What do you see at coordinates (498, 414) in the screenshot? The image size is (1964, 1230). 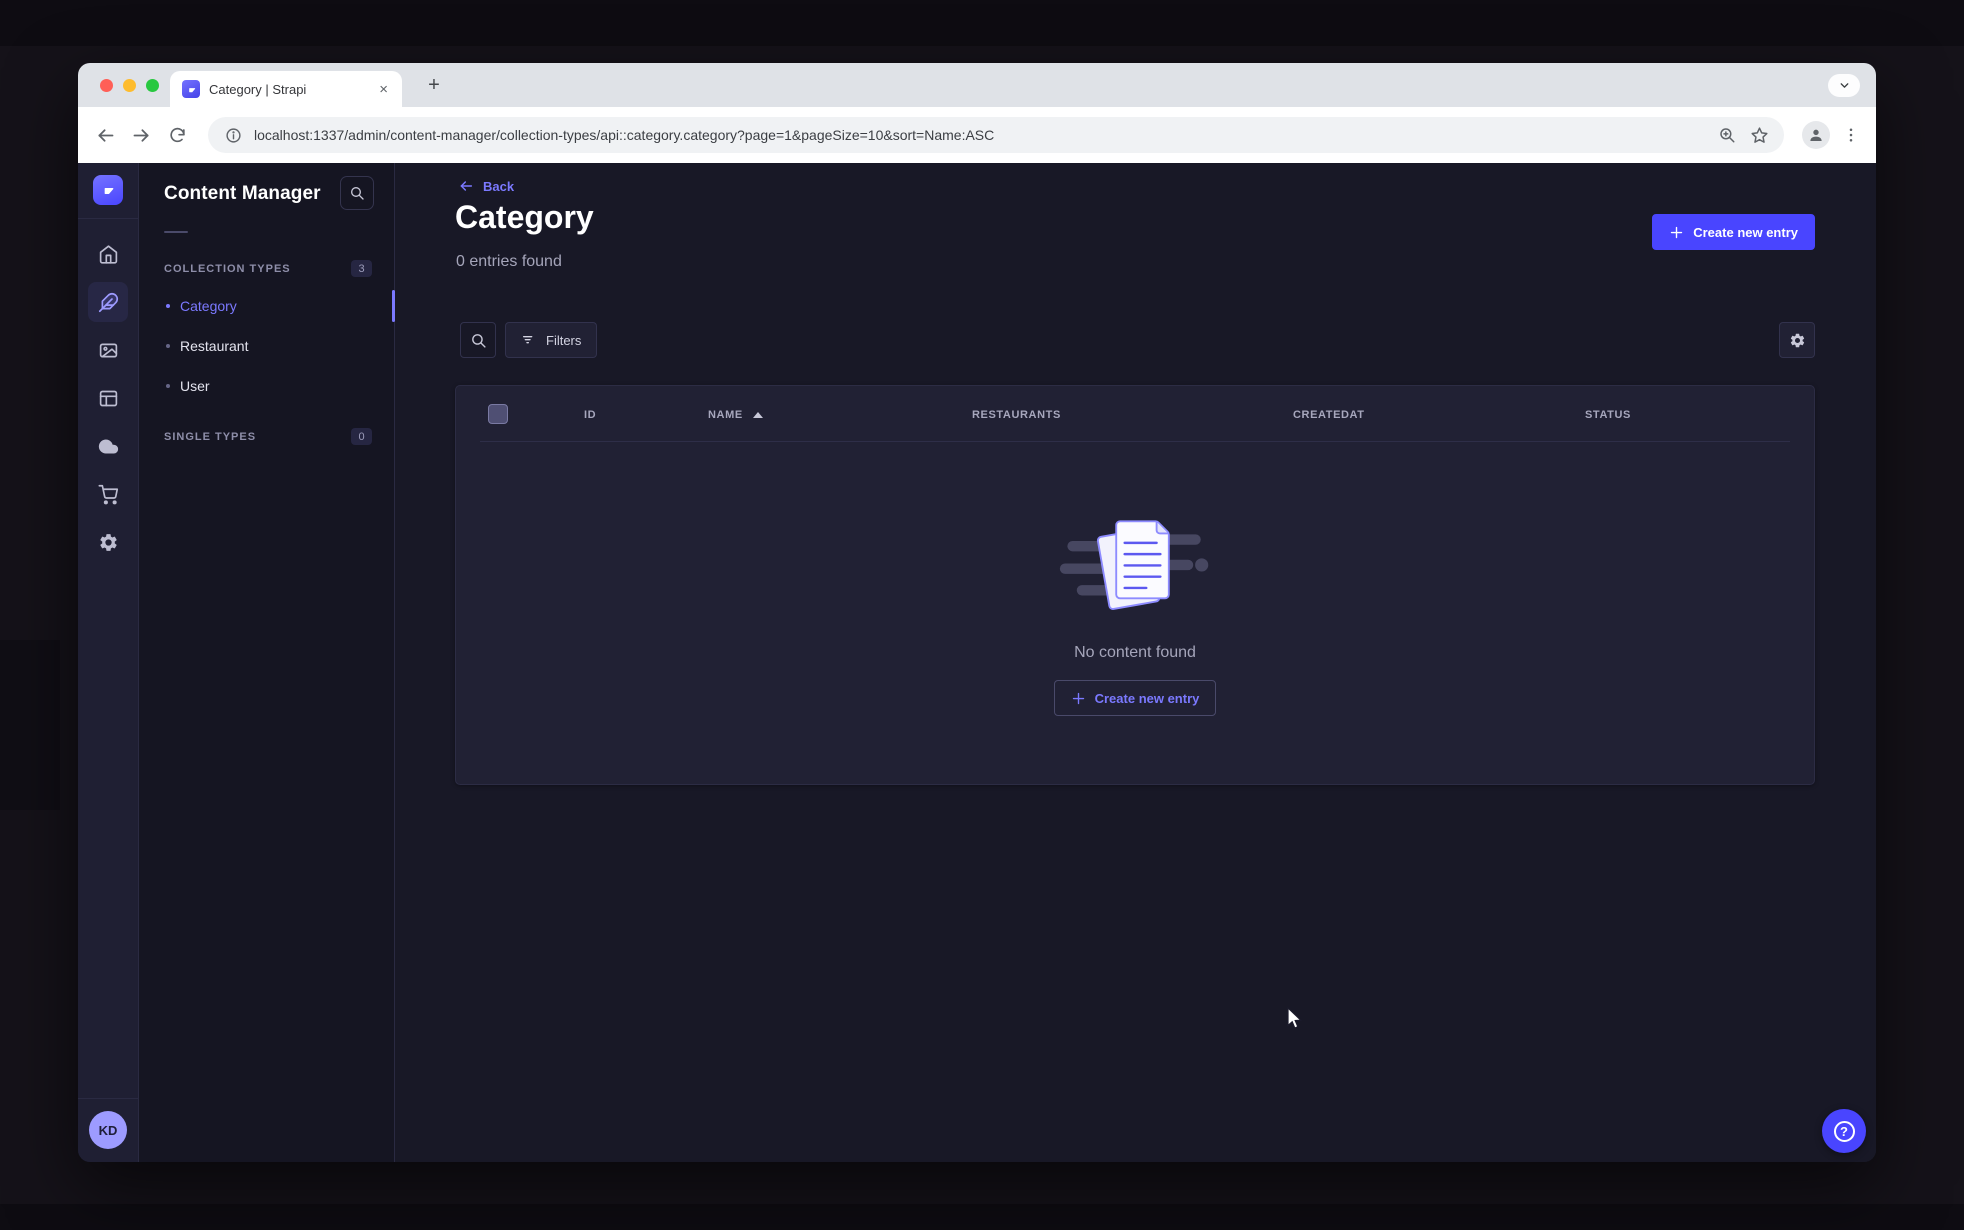 I see `select-all-checkbox` at bounding box center [498, 414].